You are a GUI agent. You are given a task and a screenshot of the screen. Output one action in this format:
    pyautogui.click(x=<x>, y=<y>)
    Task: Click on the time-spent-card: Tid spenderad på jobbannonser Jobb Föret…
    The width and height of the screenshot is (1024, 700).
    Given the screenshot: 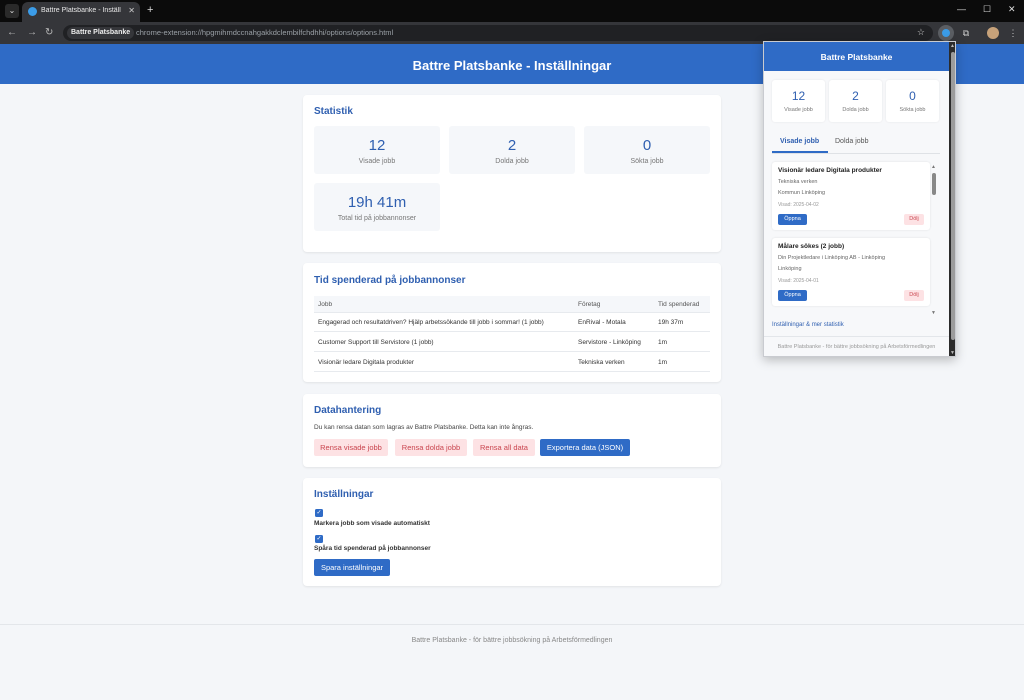 What is the action you would take?
    pyautogui.click(x=512, y=322)
    